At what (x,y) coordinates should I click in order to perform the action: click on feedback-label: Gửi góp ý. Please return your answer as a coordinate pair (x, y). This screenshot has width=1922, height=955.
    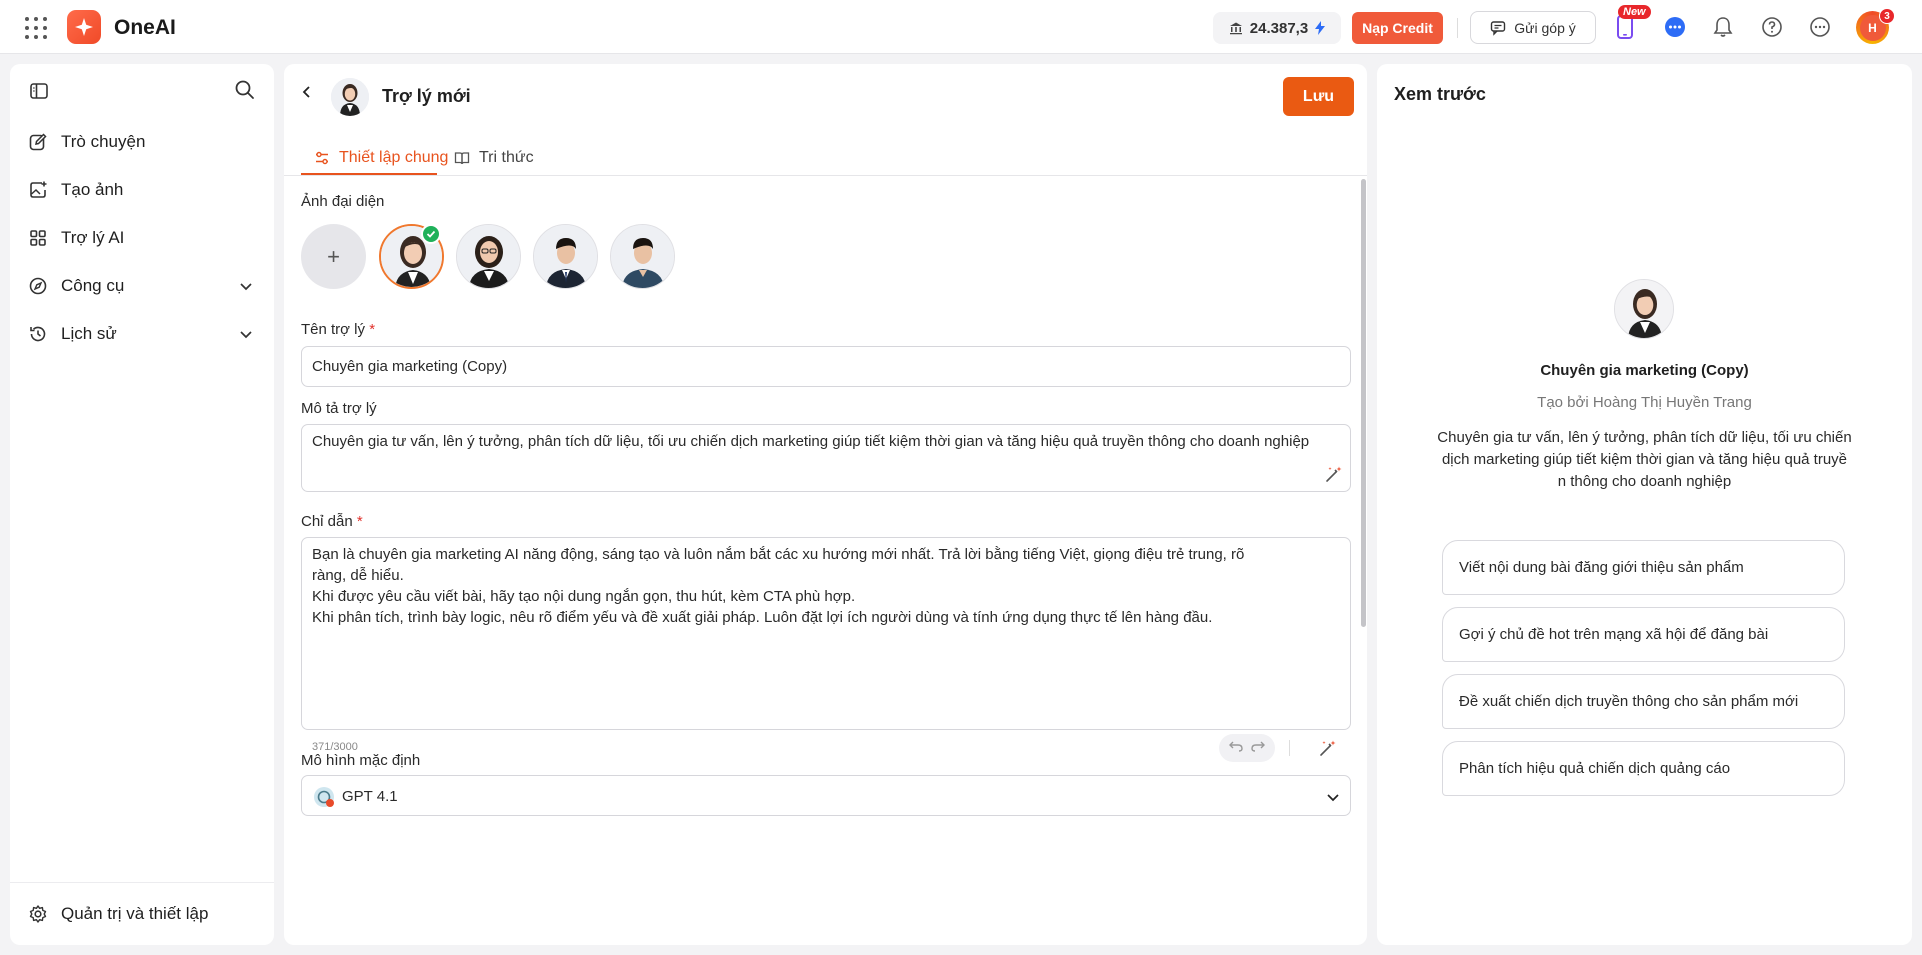
    Looking at the image, I should click on (1545, 27).